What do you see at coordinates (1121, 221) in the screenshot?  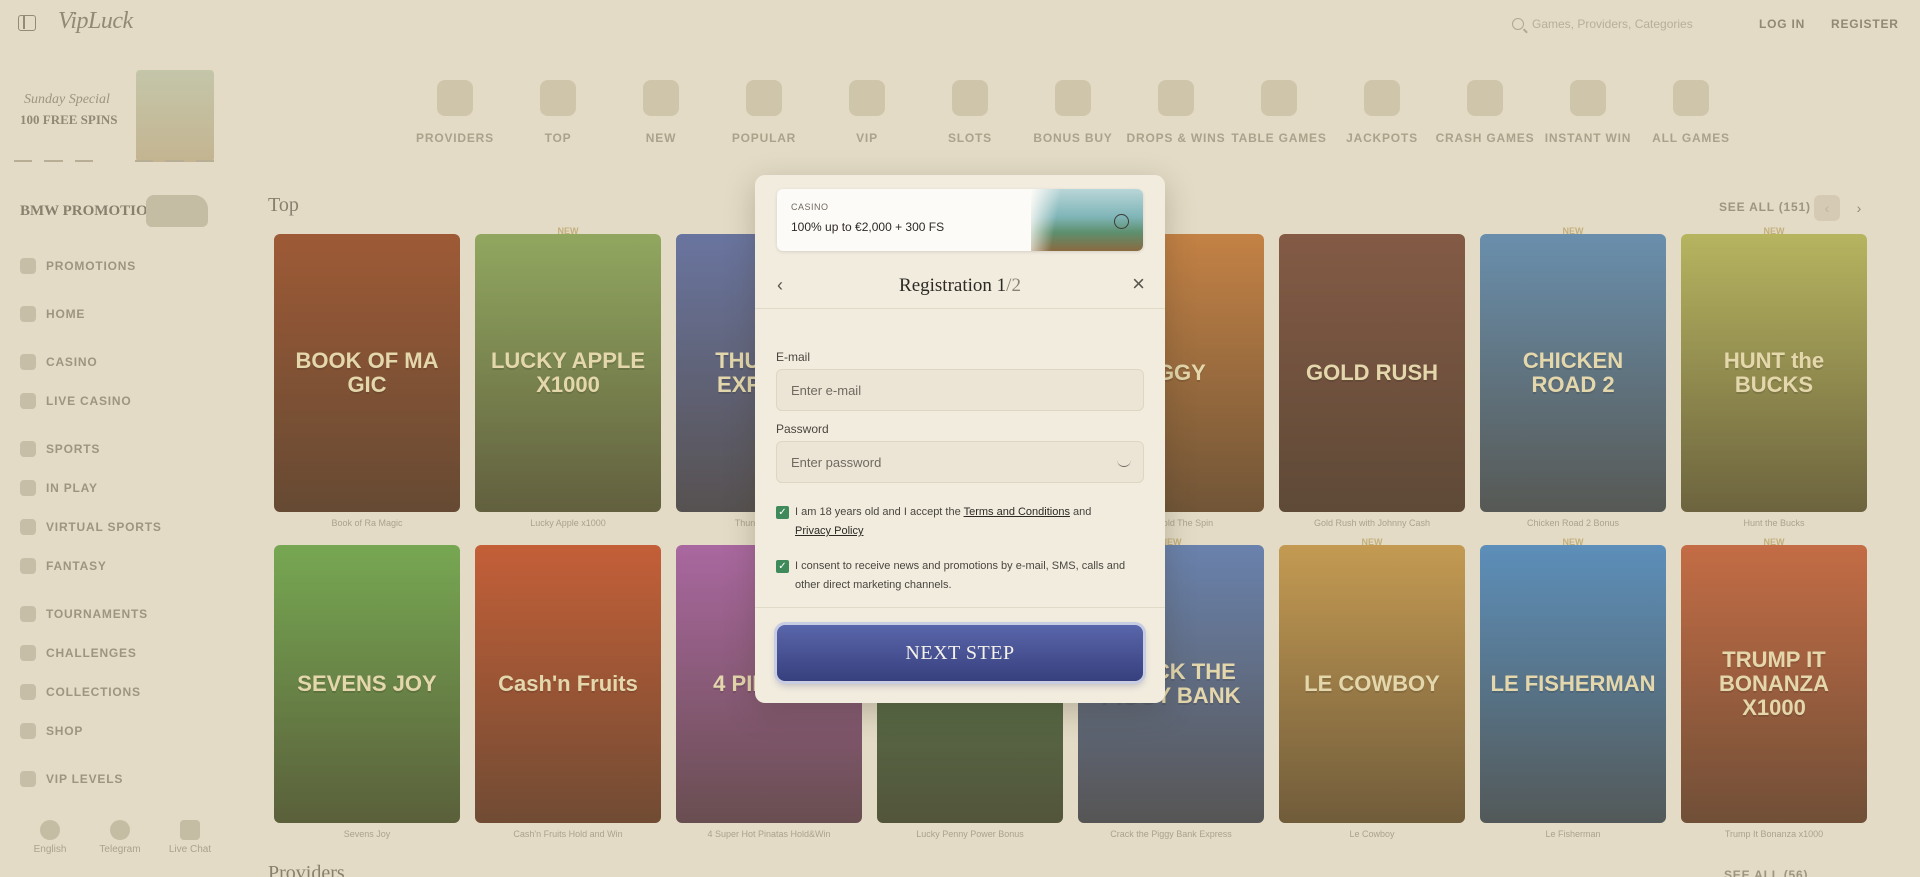 I see `refresh-icon` at bounding box center [1121, 221].